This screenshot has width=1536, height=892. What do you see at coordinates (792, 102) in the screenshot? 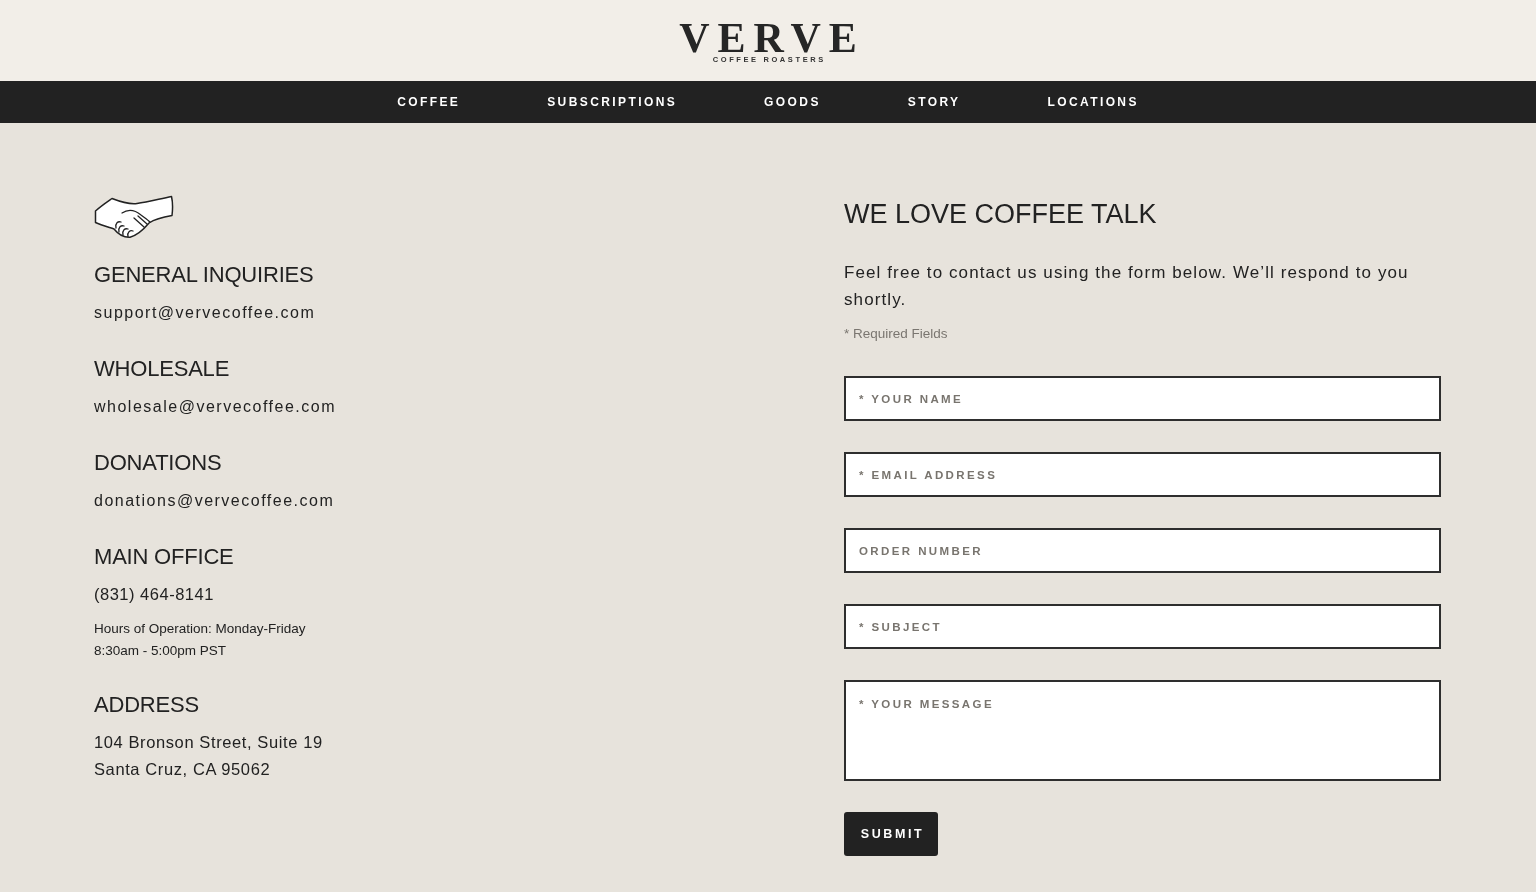
I see `nav-link: GOODS` at bounding box center [792, 102].